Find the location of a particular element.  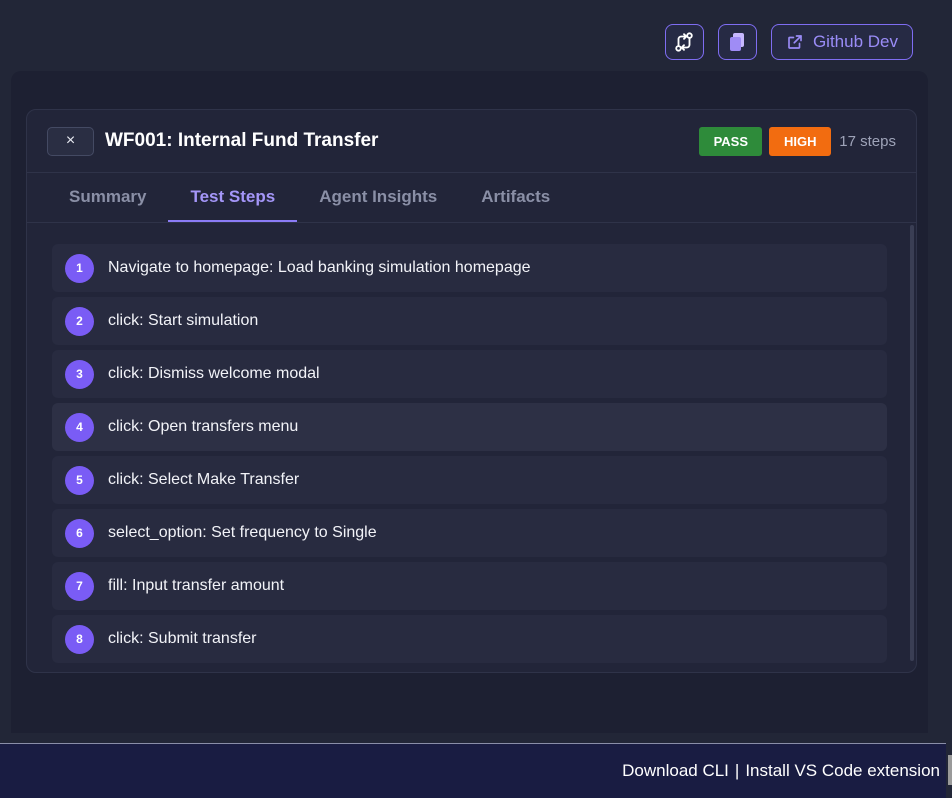

github-dev-button: Github Dev is located at coordinates (841, 42).